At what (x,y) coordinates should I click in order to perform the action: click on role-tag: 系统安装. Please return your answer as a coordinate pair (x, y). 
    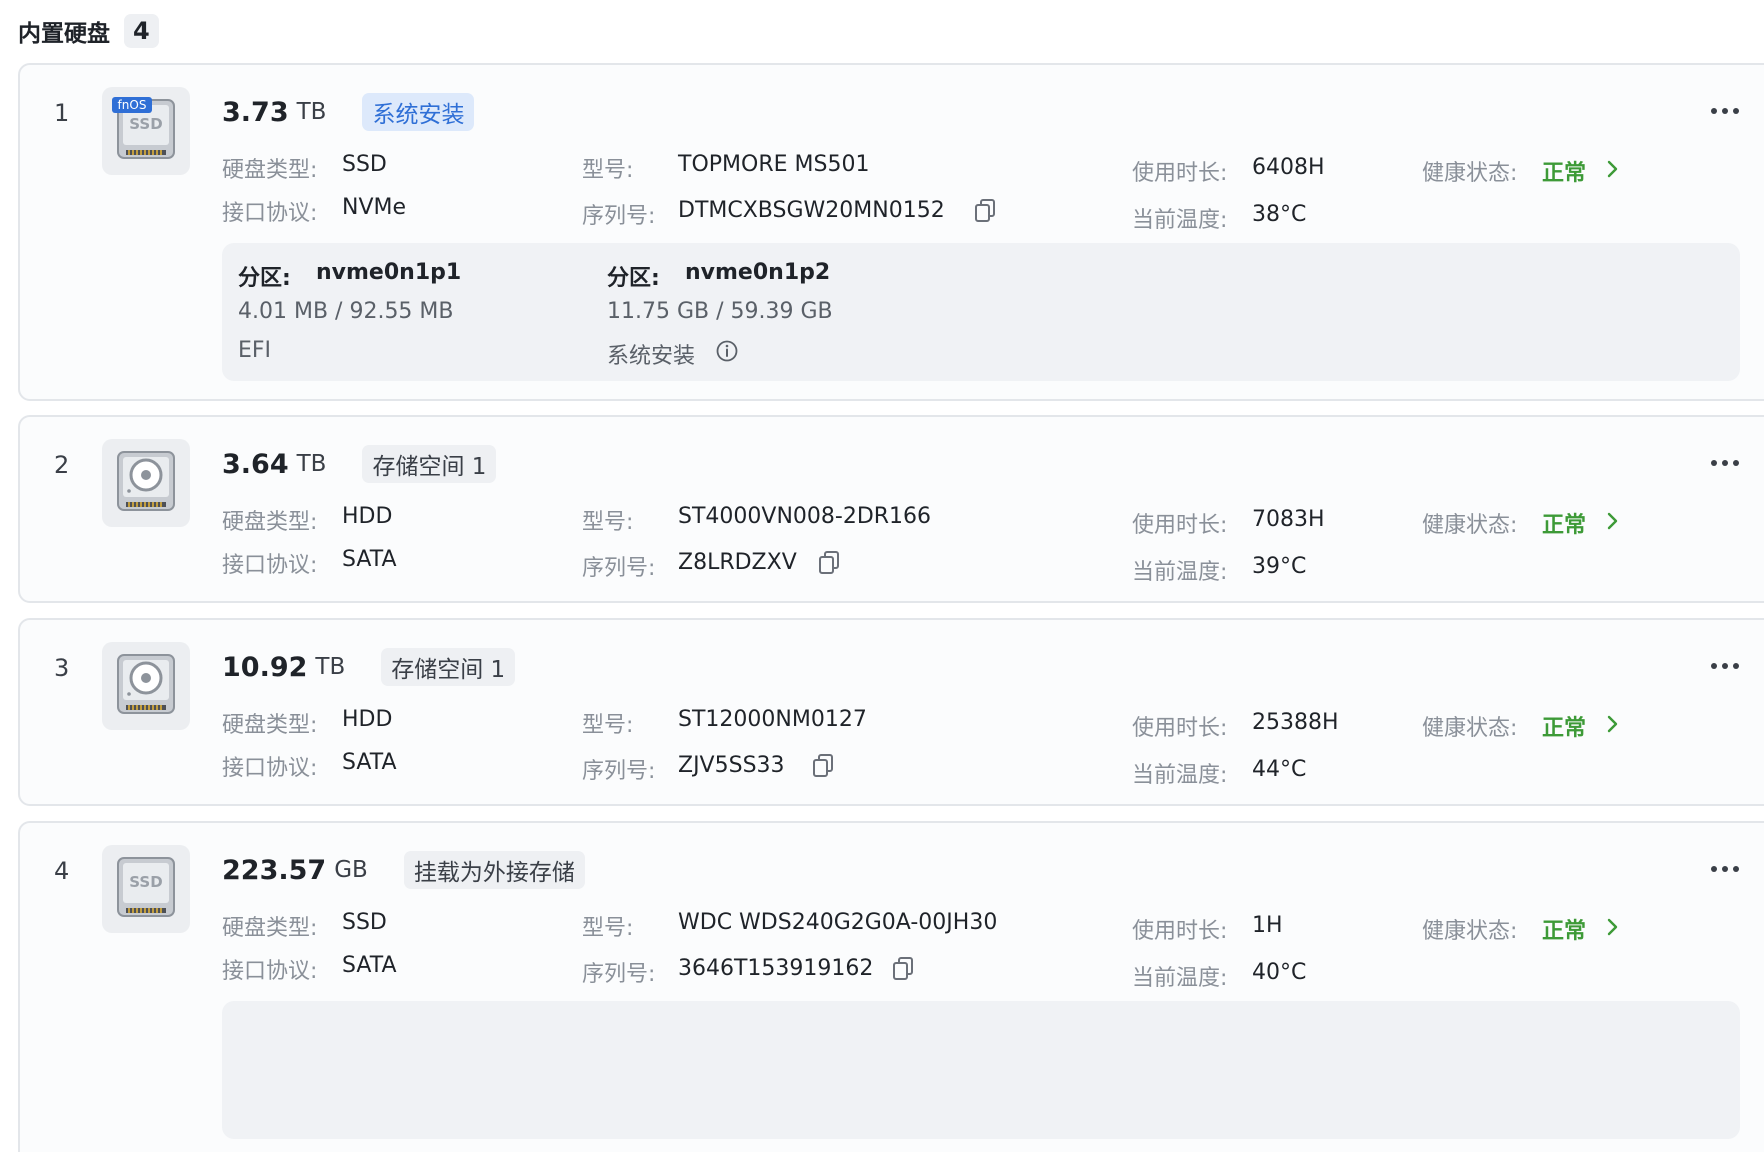
    Looking at the image, I should click on (418, 112).